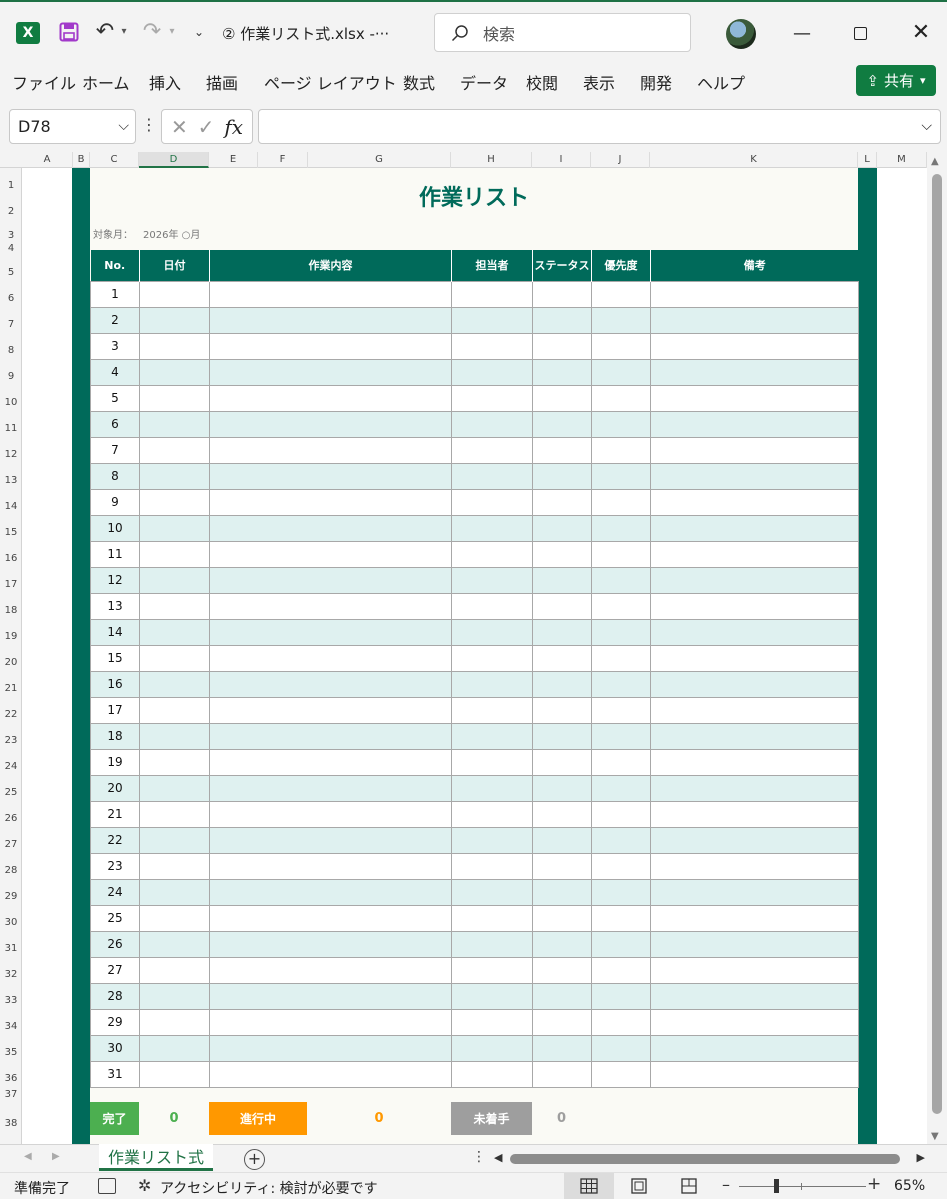 The height and width of the screenshot is (1199, 947). Describe the element at coordinates (81, 160) in the screenshot. I see `column-header-b: B` at that location.